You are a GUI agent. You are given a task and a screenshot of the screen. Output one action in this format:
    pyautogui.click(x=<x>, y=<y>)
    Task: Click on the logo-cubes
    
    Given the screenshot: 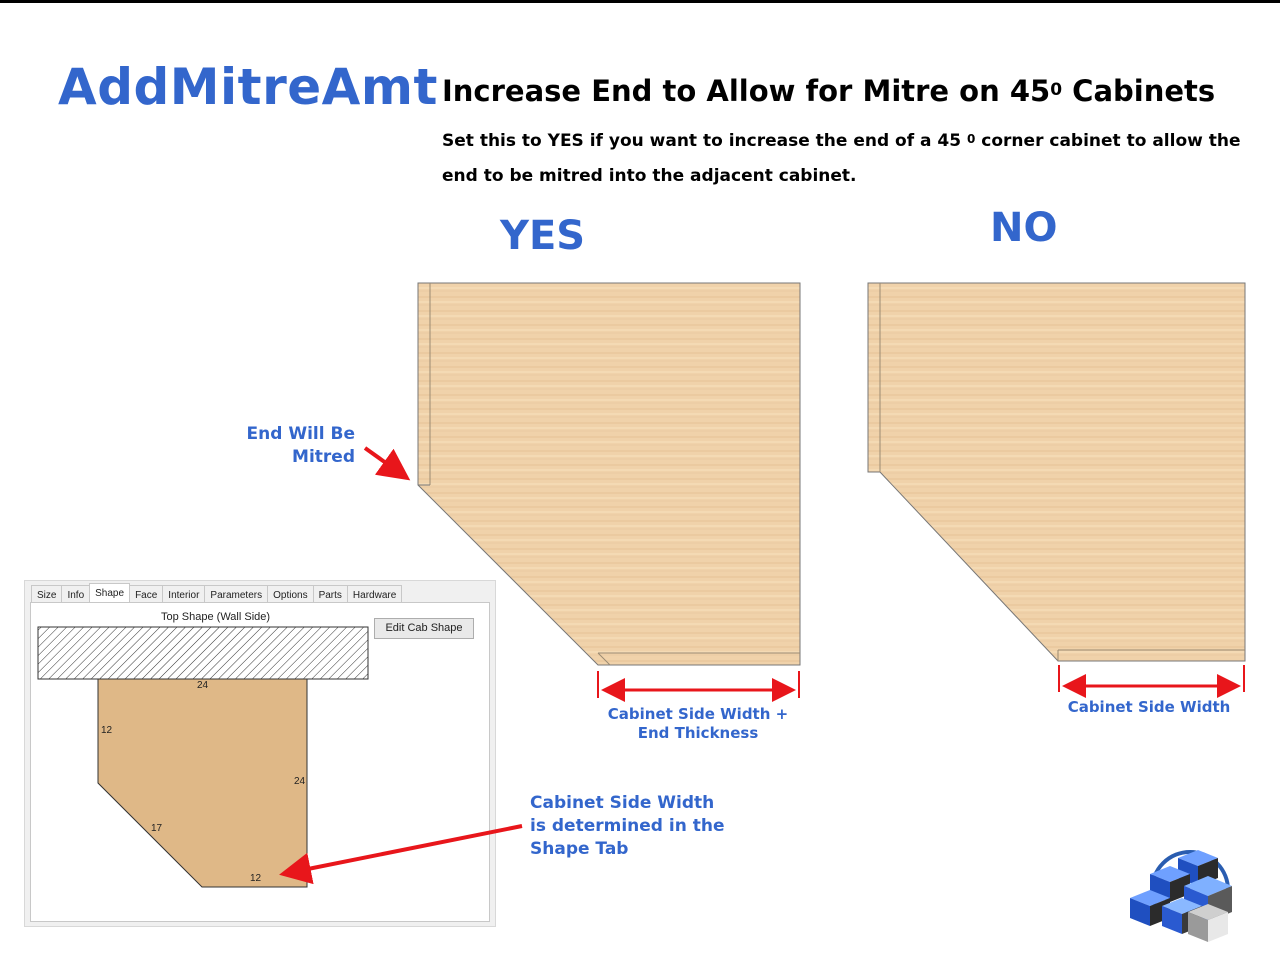 What is the action you would take?
    pyautogui.click(x=1181, y=896)
    